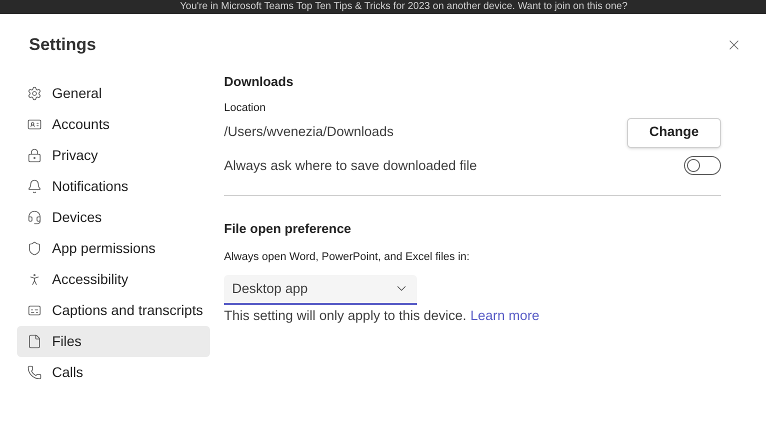  What do you see at coordinates (383, 7) in the screenshot?
I see `notification-banner: You're in Microsoft Teams Top Ten Tips & Tricks for 2023 on another device. Want to join on this one?` at bounding box center [383, 7].